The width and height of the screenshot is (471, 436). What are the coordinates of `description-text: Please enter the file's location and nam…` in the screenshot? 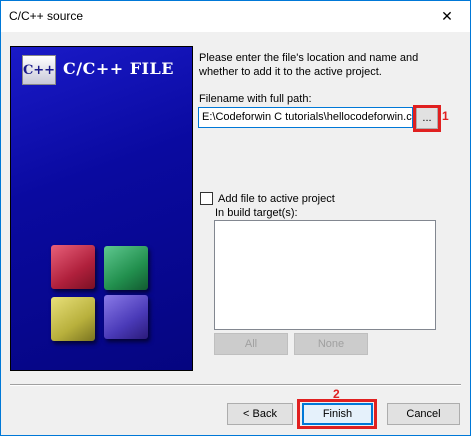 It's located at (309, 65).